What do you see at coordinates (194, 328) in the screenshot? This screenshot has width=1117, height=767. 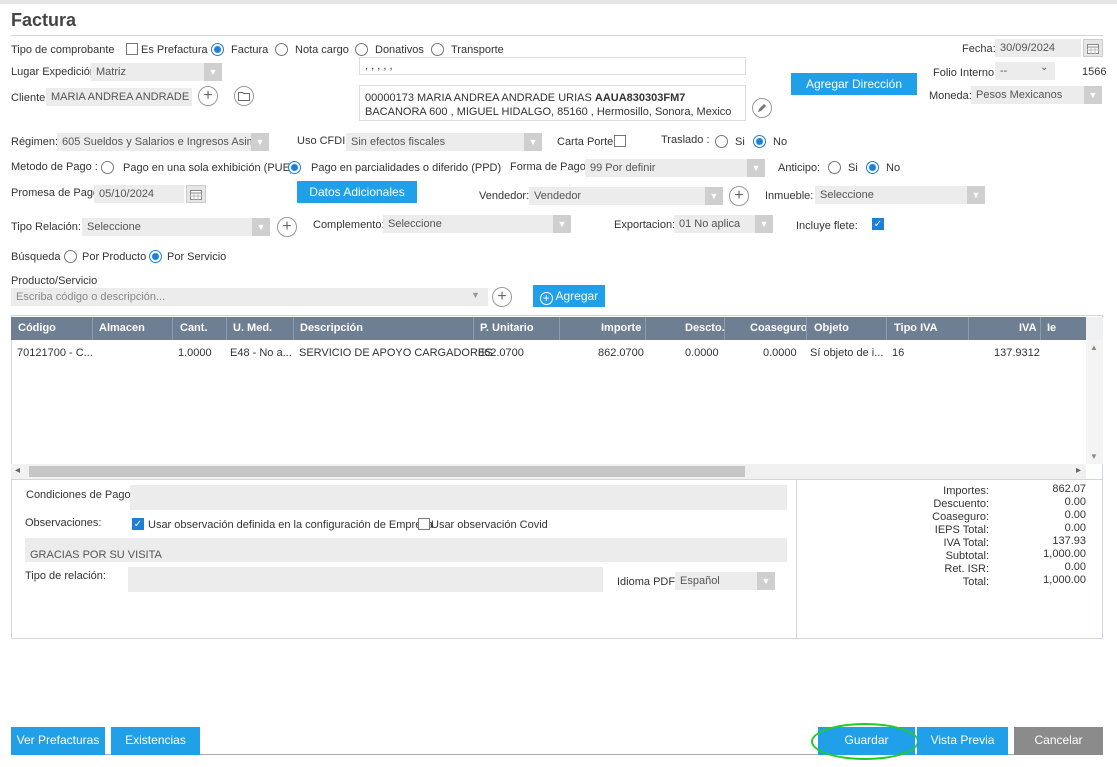 I see `col-cant: Cant.` at bounding box center [194, 328].